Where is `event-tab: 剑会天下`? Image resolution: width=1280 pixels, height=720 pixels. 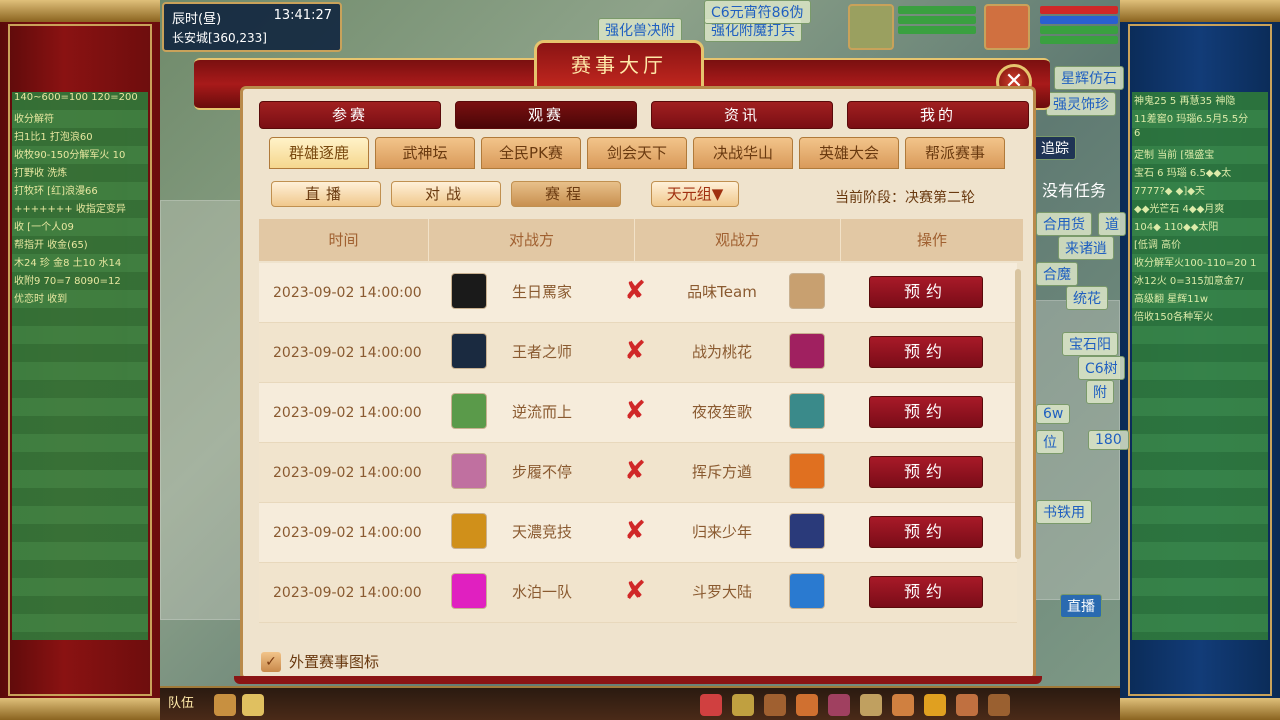 event-tab: 剑会天下 is located at coordinates (637, 153).